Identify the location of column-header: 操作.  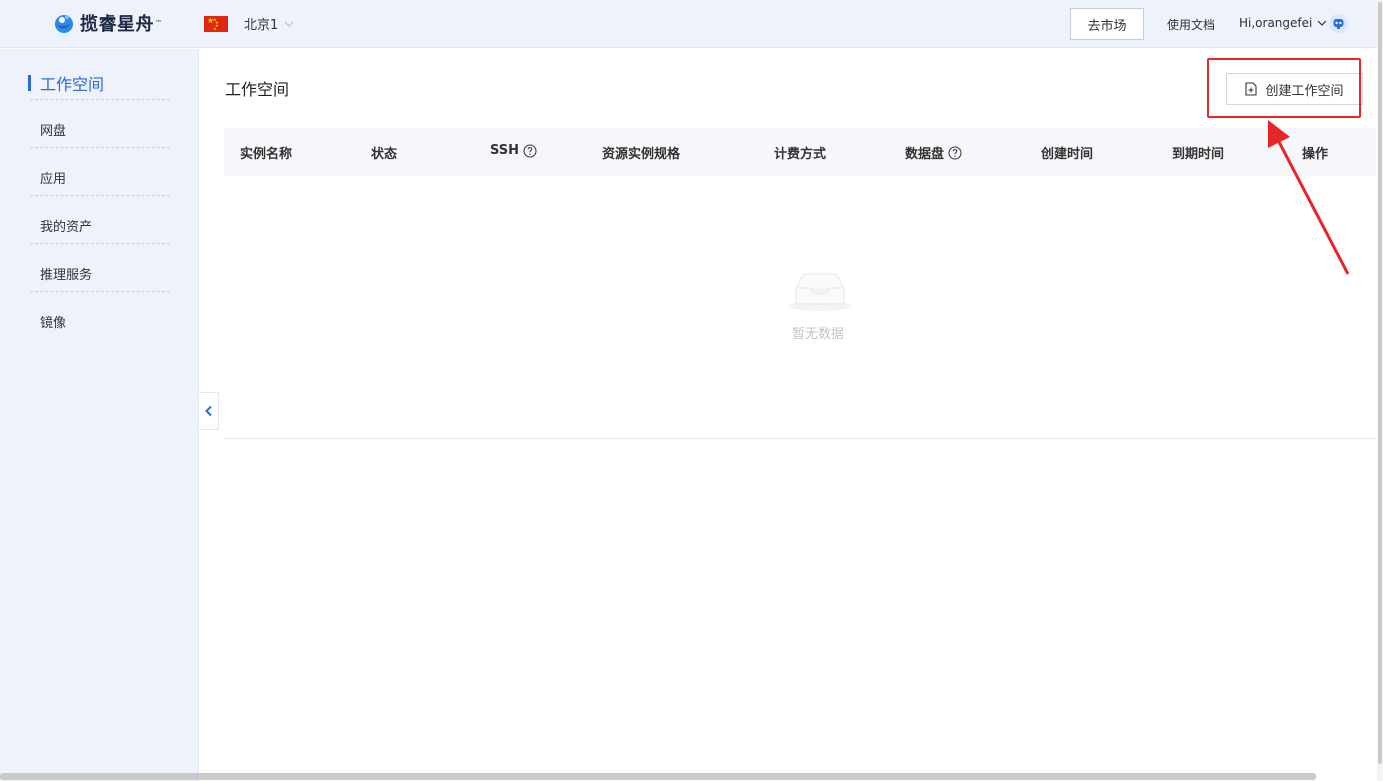
(1315, 154).